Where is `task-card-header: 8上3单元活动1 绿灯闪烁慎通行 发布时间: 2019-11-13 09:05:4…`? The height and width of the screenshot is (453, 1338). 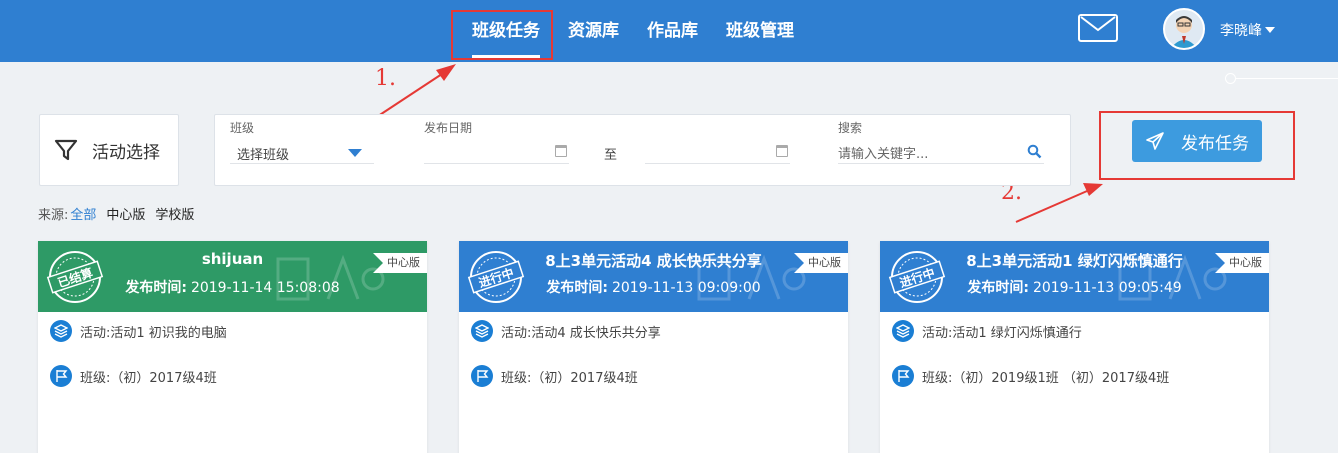
task-card-header: 8上3单元活动1 绿灯闪烁慎通行 发布时间: 2019-11-13 09:05:4… is located at coordinates (1074, 276).